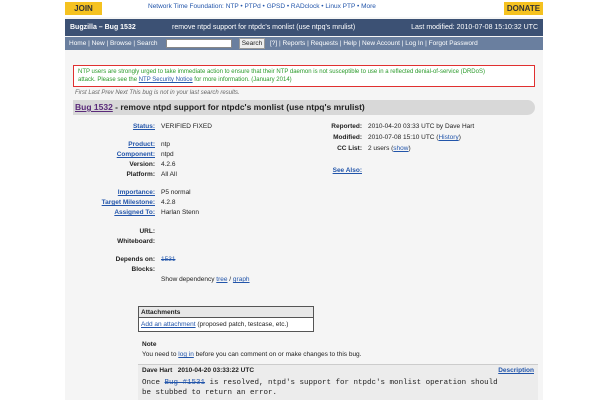 This screenshot has height=400, width=610. I want to click on platform-value: All All, so click(169, 174).